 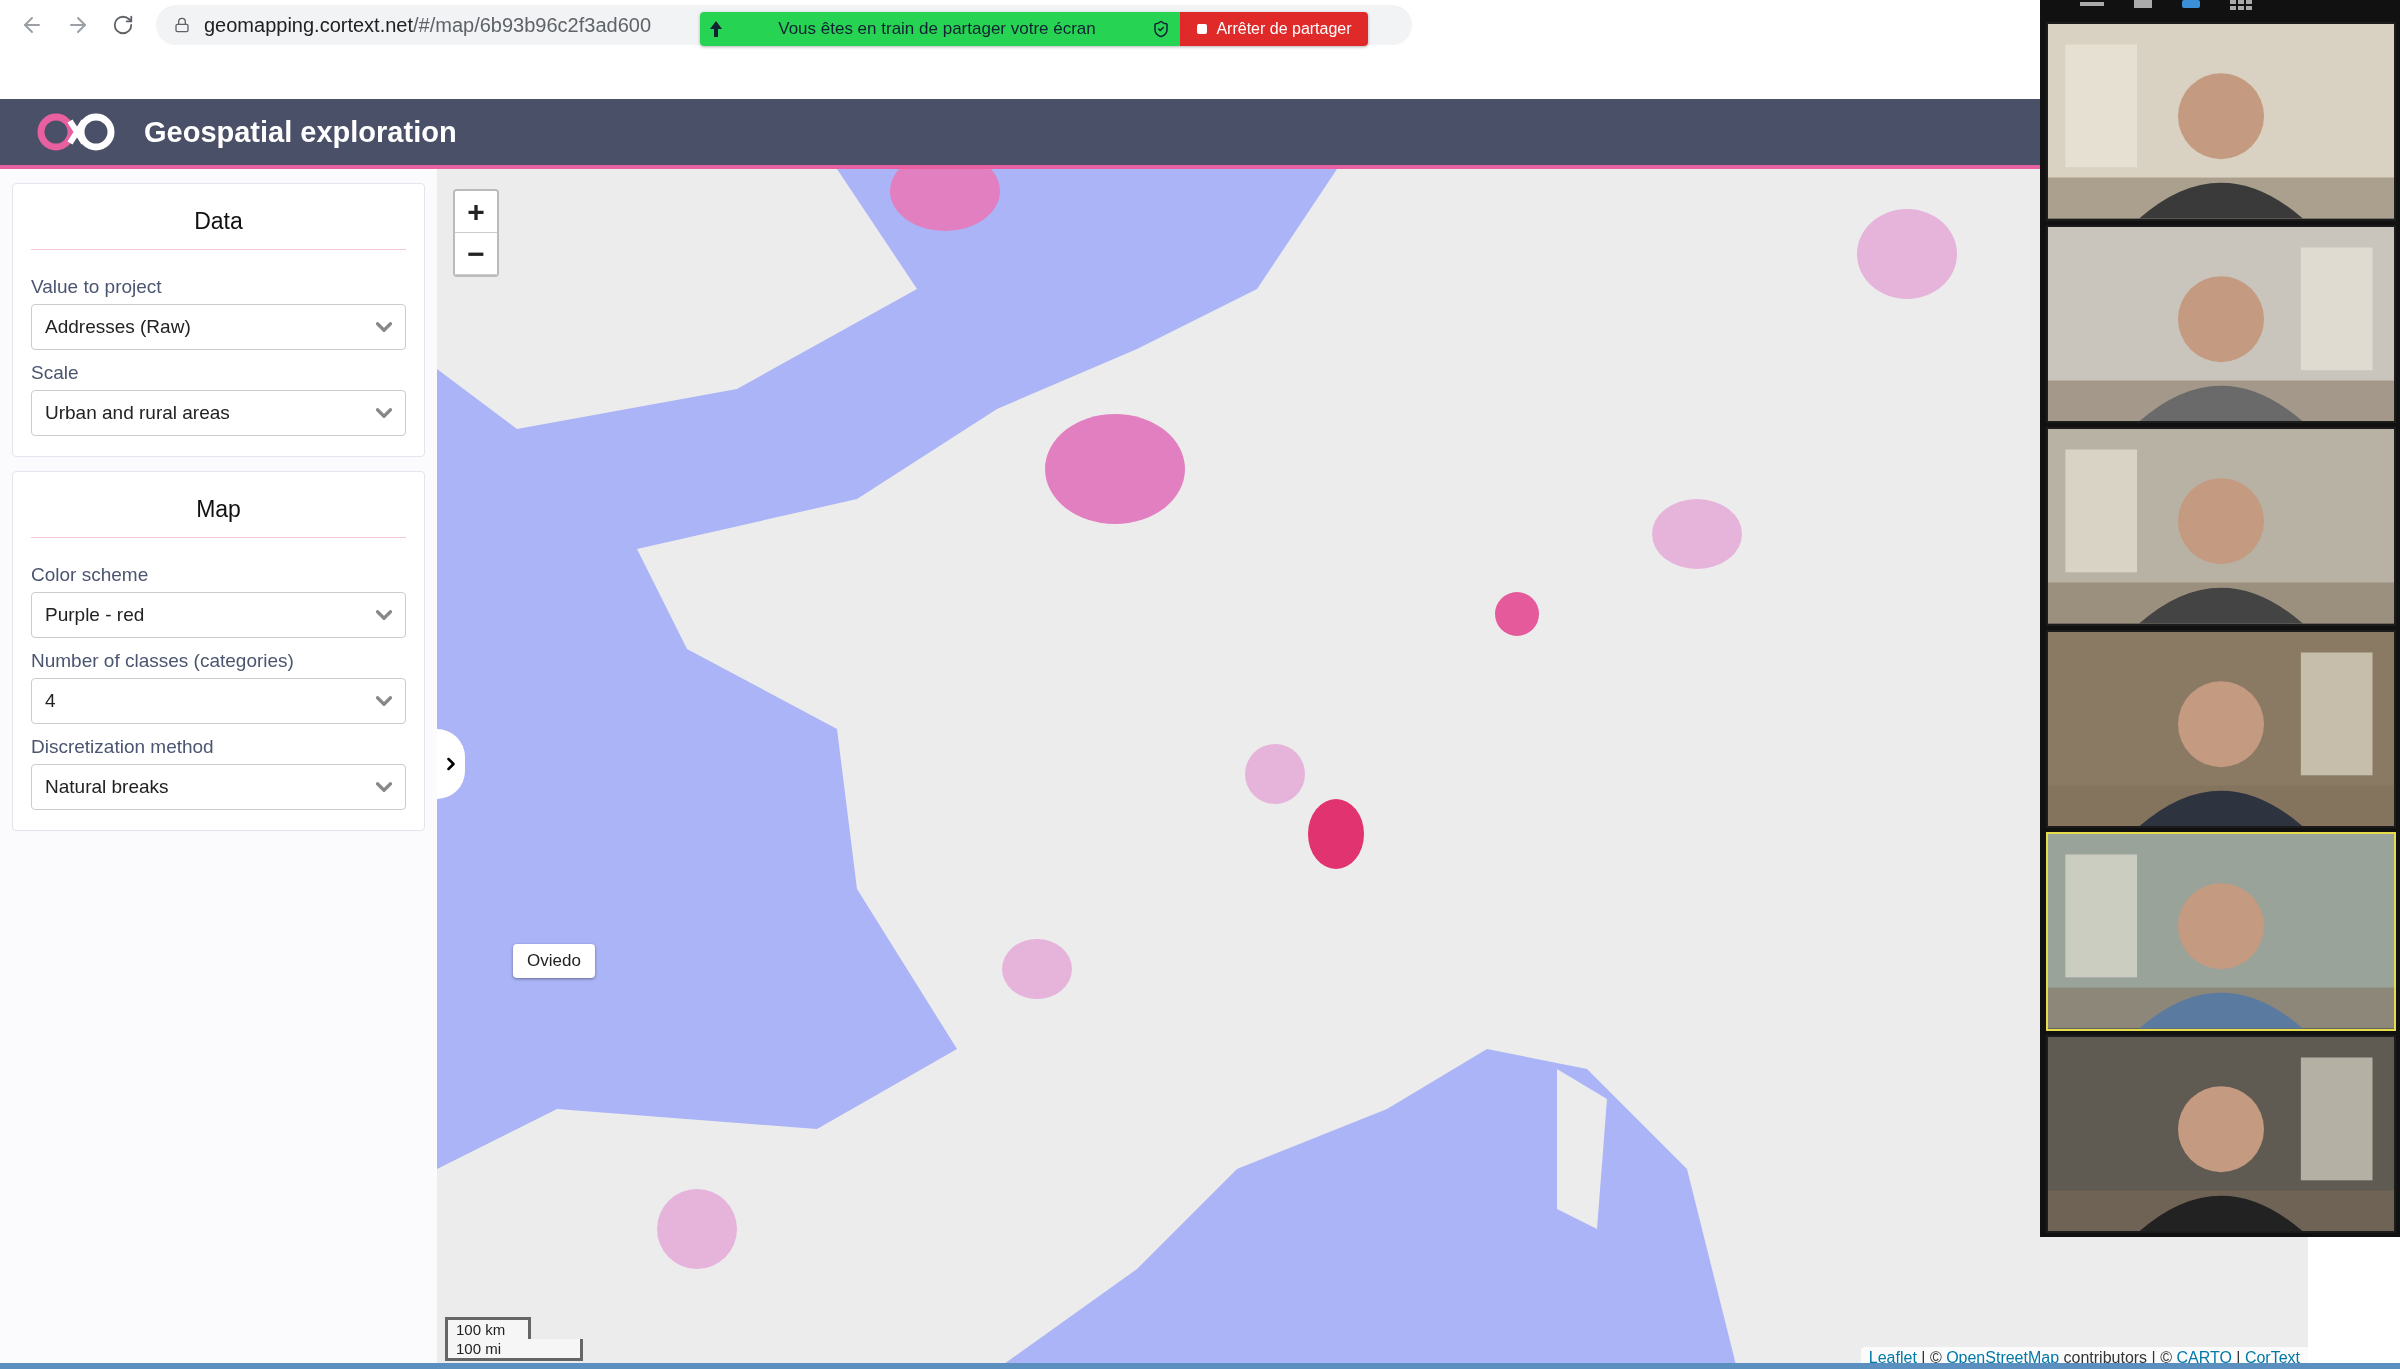 I want to click on field-label: Value to project, so click(x=97, y=287).